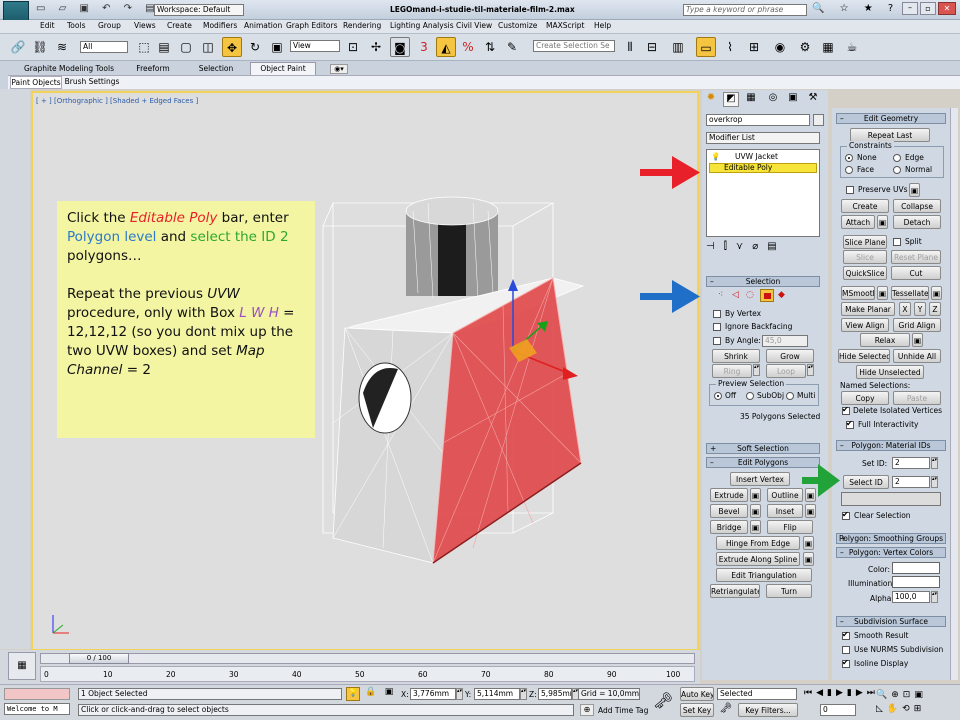 Image resolution: width=960 pixels, height=720 pixels. I want to click on delete-isolated-checkbox, so click(846, 410).